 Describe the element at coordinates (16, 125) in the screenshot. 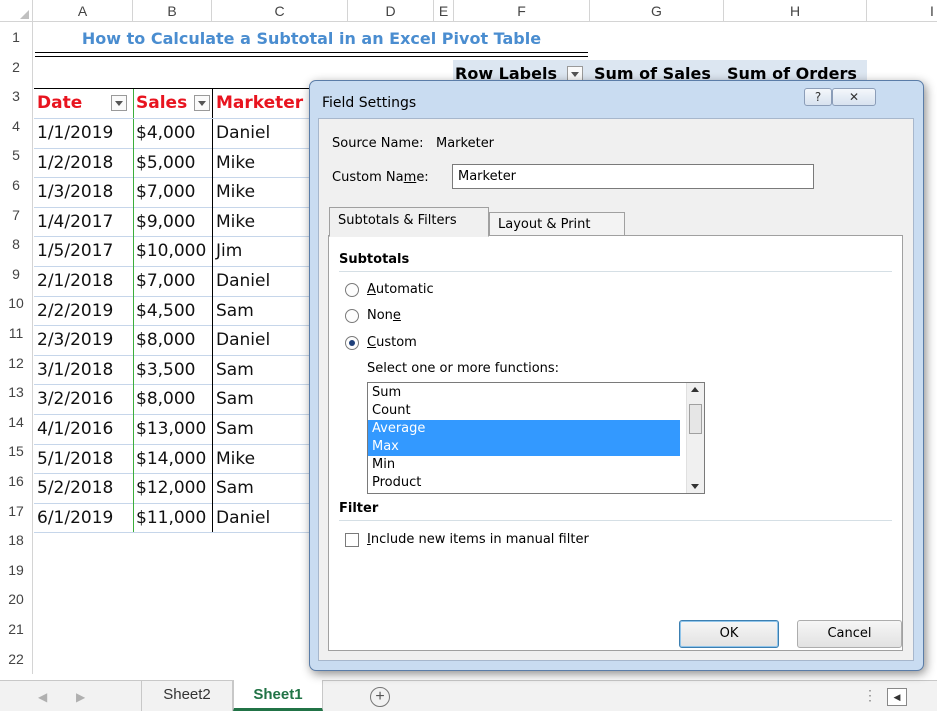

I see `row-header-4: 4` at that location.